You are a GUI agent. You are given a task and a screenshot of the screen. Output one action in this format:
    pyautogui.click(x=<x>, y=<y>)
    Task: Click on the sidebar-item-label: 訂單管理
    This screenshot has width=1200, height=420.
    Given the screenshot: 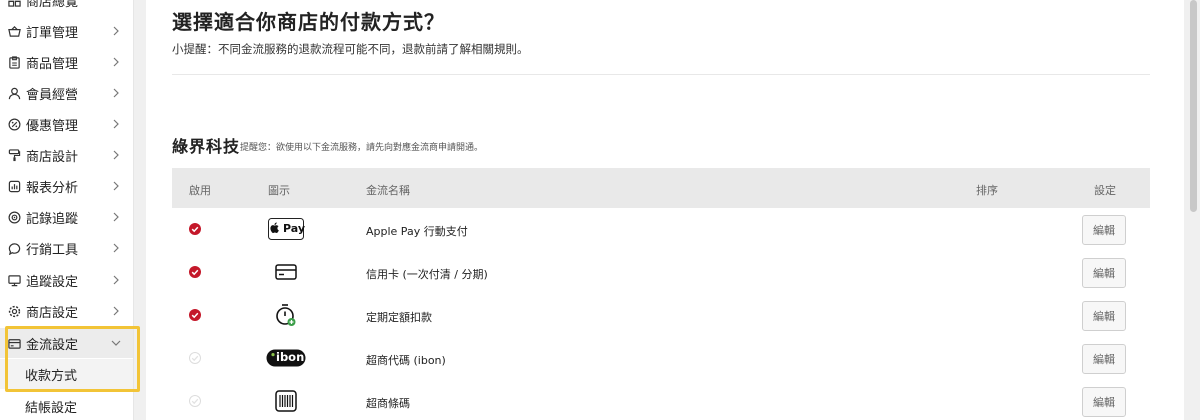 What is the action you would take?
    pyautogui.click(x=52, y=33)
    